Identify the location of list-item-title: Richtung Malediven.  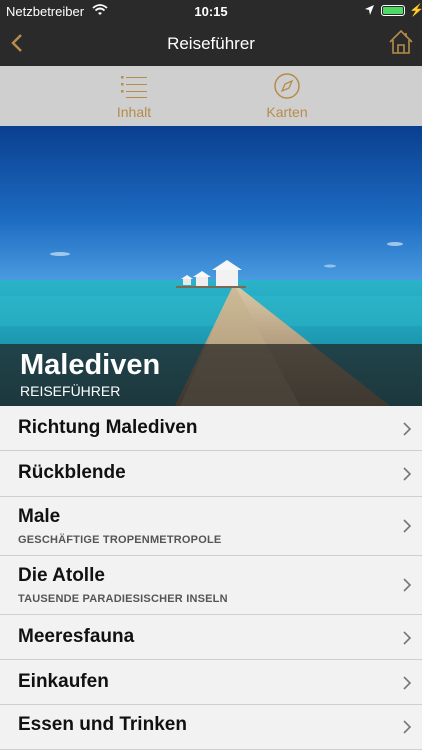
(108, 427).